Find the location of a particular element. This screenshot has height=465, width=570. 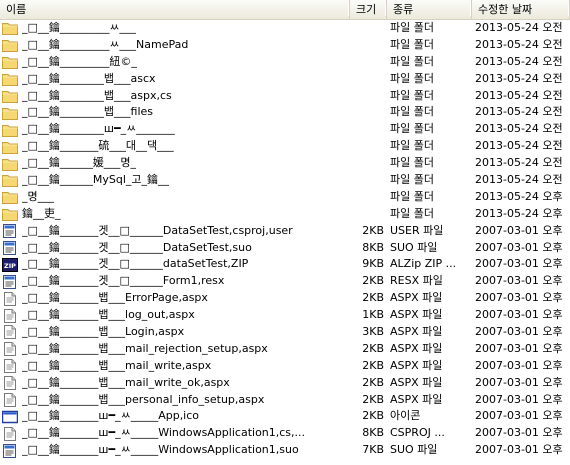

file-name-cell: _□__鑰_______硫___대__댁___ is located at coordinates (175, 146).